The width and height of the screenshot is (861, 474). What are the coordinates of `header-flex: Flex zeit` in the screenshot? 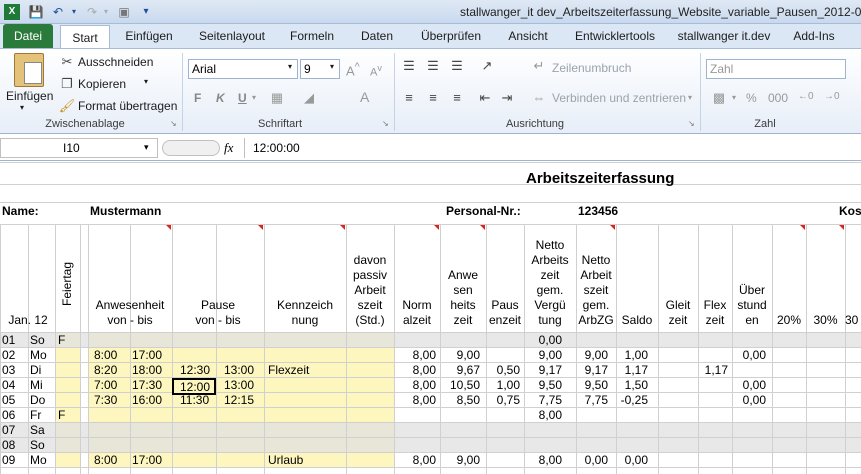 It's located at (715, 313).